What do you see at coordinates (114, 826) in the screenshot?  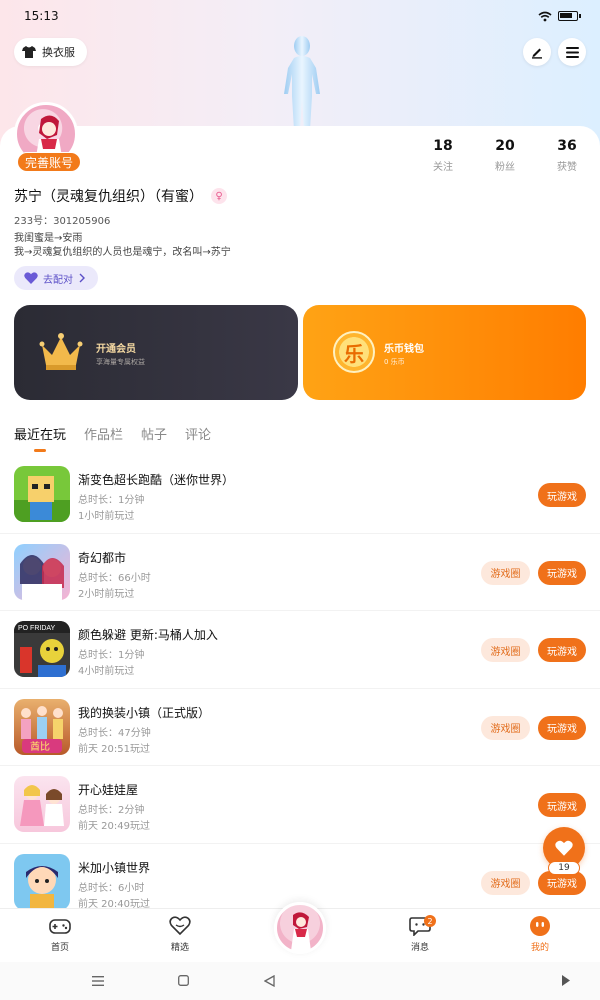 I see `game-last-played: 前天 20:49玩过` at bounding box center [114, 826].